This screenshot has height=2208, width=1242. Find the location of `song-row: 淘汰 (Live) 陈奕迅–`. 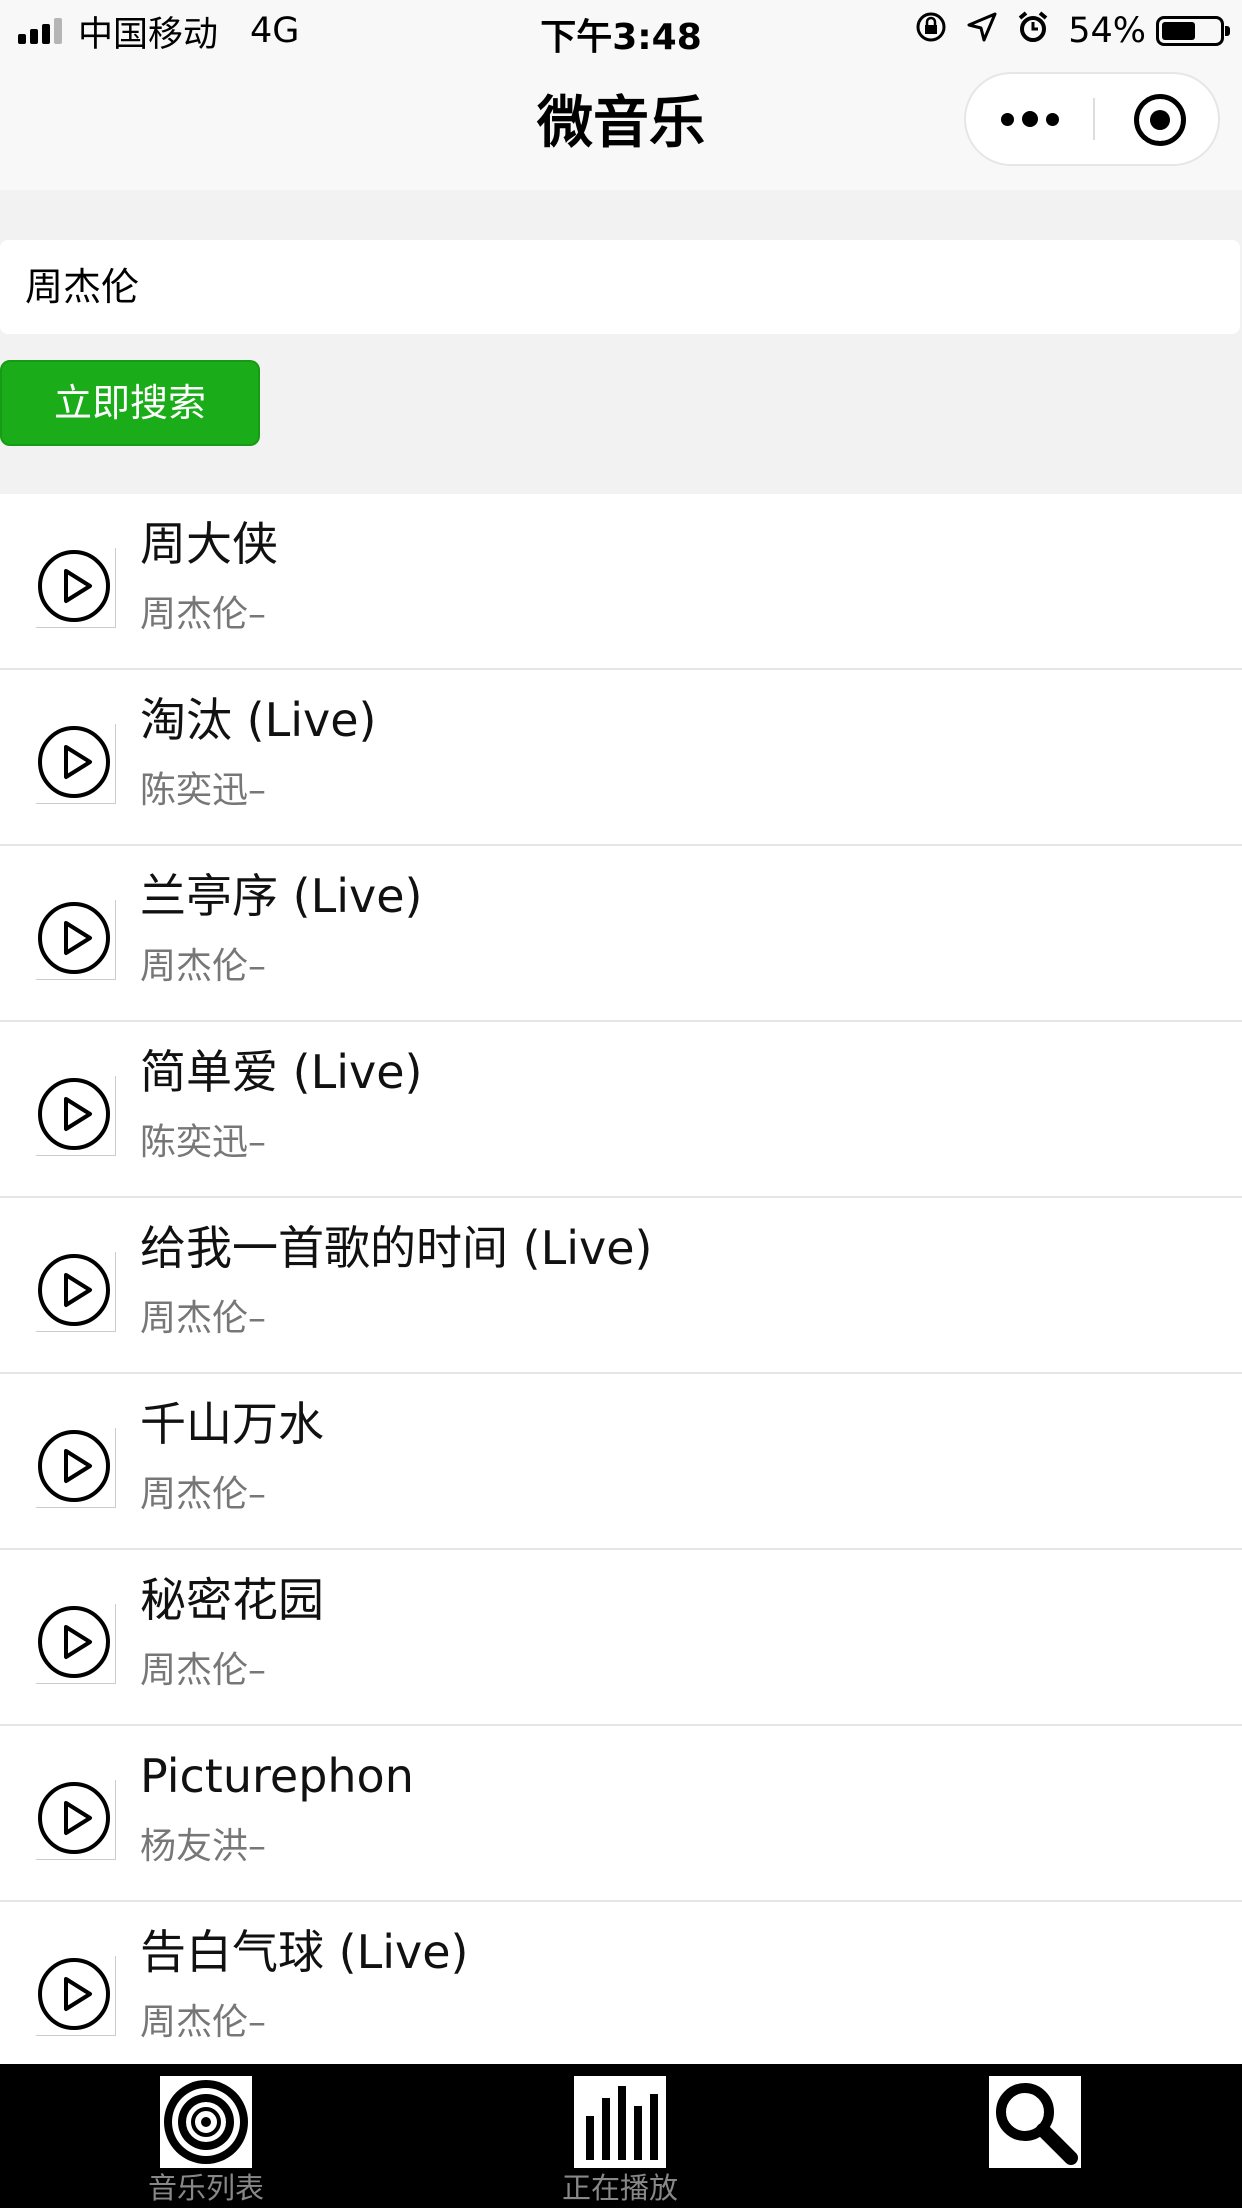

song-row: 淘汰 (Live) 陈奕迅– is located at coordinates (621, 758).